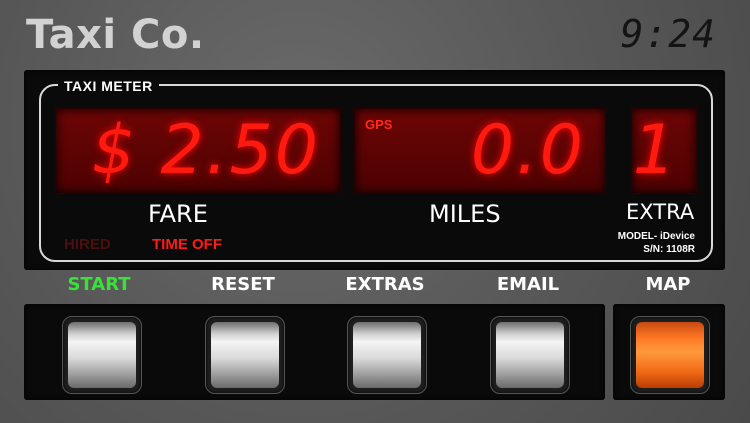  Describe the element at coordinates (243, 284) in the screenshot. I see `reset-label: RESET` at that location.